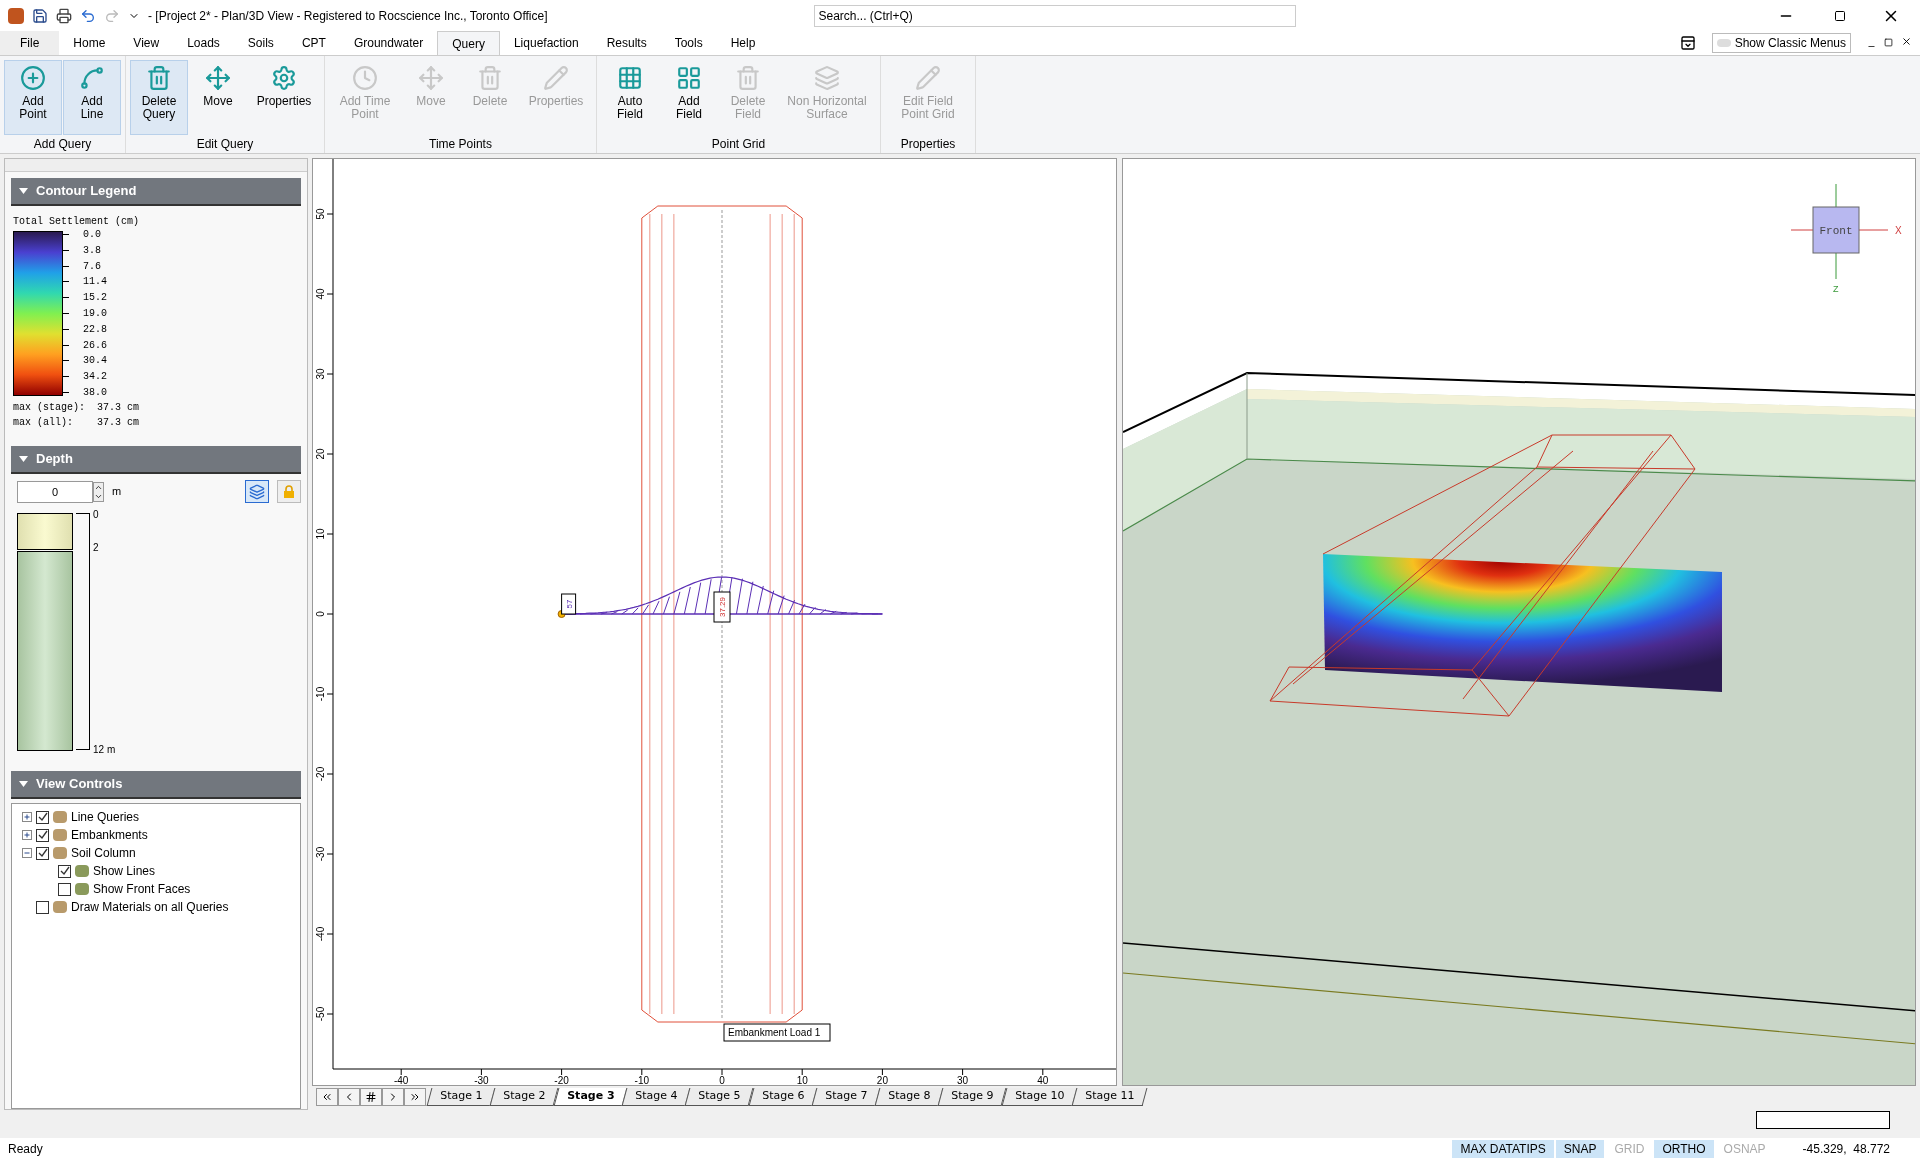  Describe the element at coordinates (105, 817) in the screenshot. I see `tree-item-label: Line Queries` at that location.